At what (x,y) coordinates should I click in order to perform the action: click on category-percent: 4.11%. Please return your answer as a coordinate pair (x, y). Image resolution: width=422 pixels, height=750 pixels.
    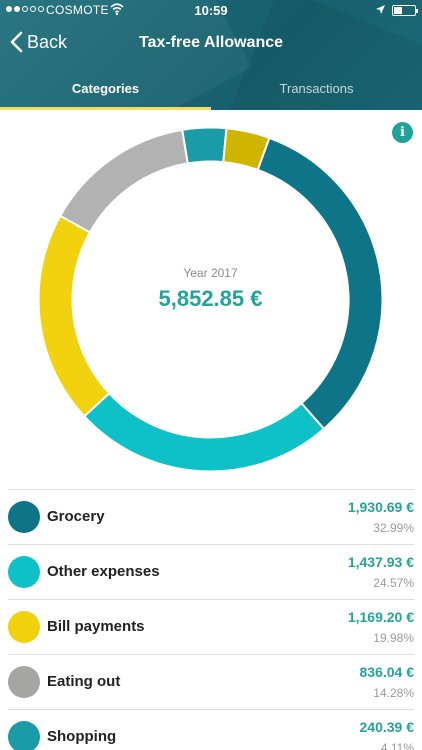
    Looking at the image, I should click on (397, 745).